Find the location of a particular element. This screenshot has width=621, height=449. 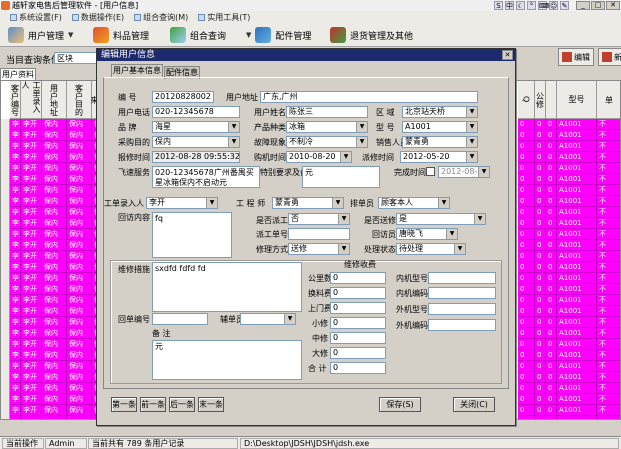

menu-tools: 实用工具(T) is located at coordinates (224, 17).